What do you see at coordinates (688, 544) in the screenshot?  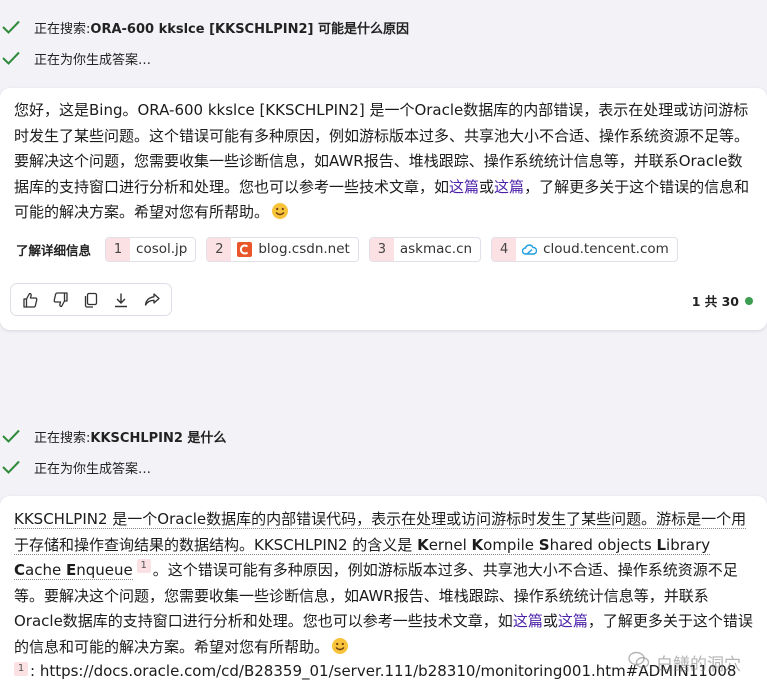 I see `acronym-word: ibrary` at bounding box center [688, 544].